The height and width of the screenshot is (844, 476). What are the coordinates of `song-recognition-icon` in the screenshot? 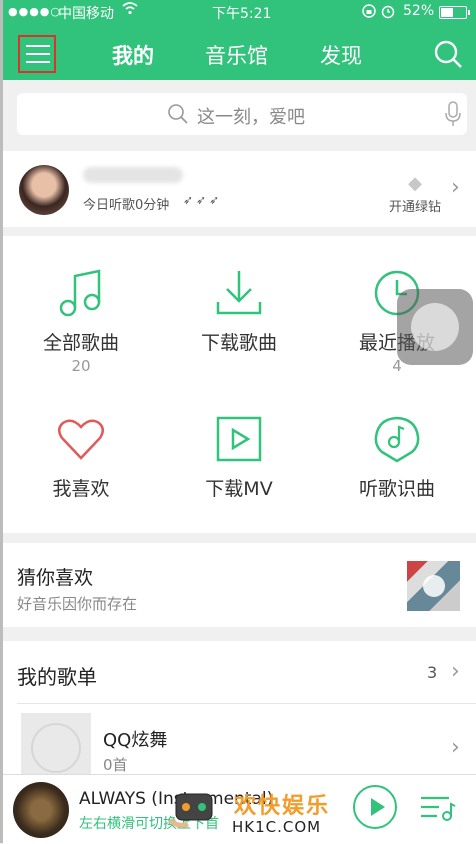 It's located at (397, 442).